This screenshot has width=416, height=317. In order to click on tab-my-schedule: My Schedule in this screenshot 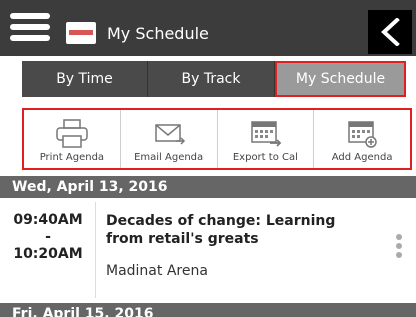, I will do `click(340, 79)`.